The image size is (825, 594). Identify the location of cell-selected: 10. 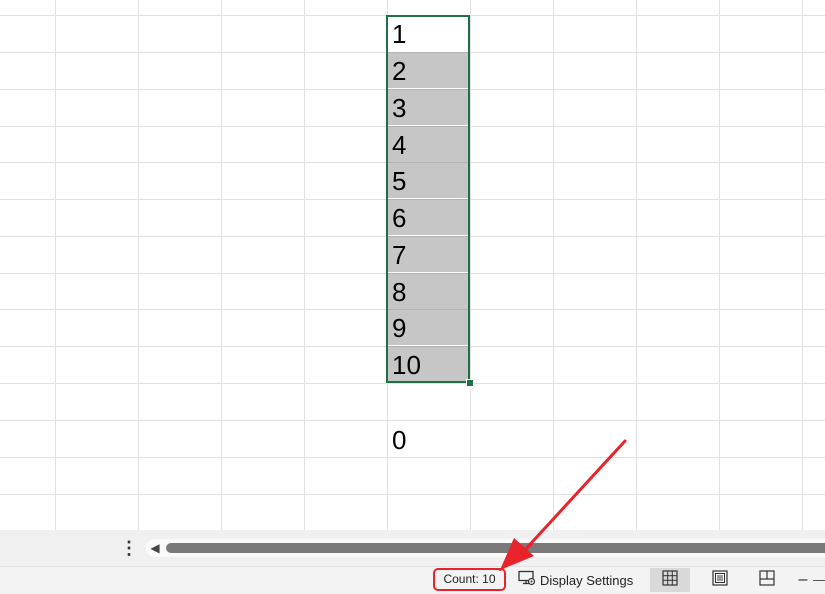
(428, 364).